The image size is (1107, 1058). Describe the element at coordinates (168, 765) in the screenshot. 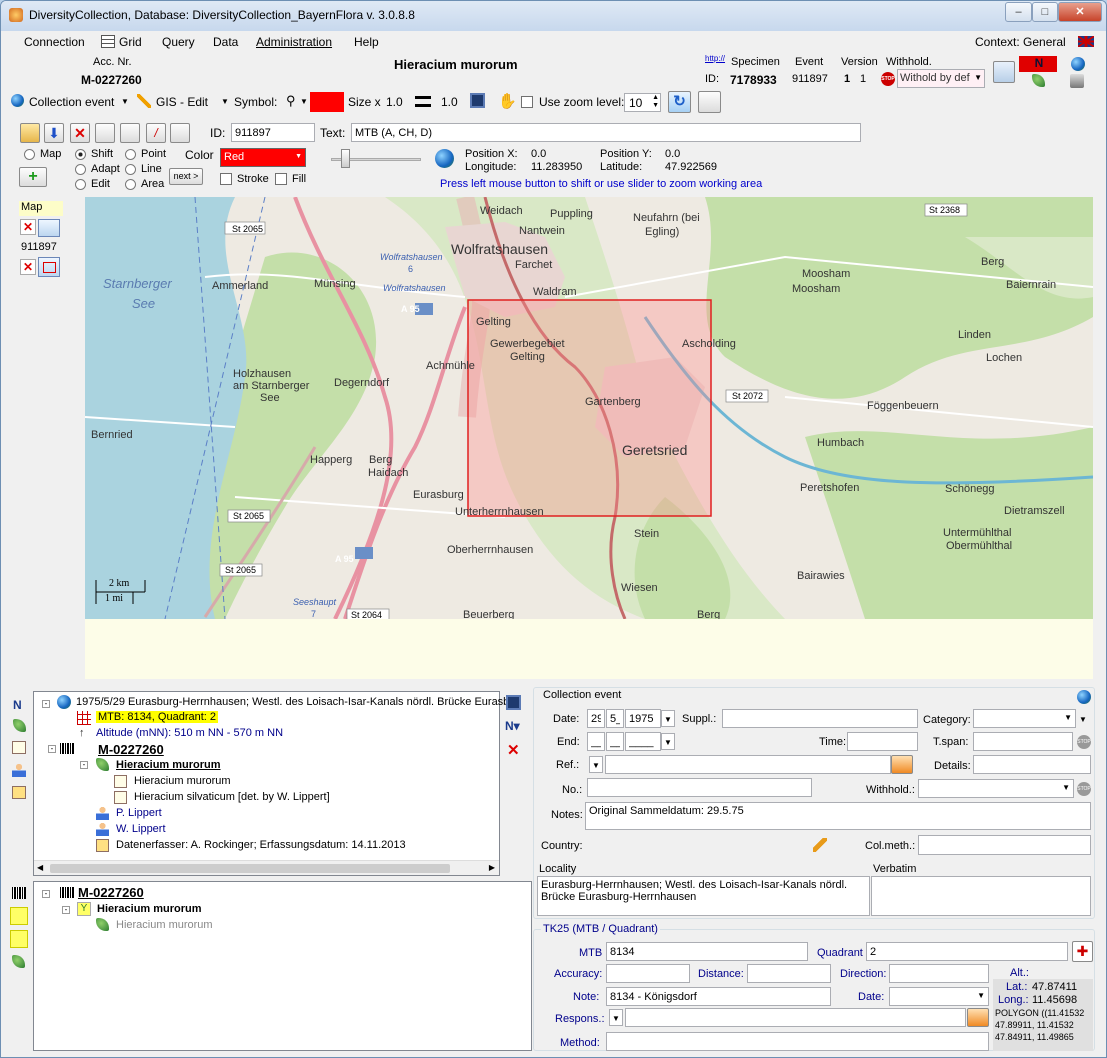

I see `tree-taxon: Hieracium murorum` at that location.